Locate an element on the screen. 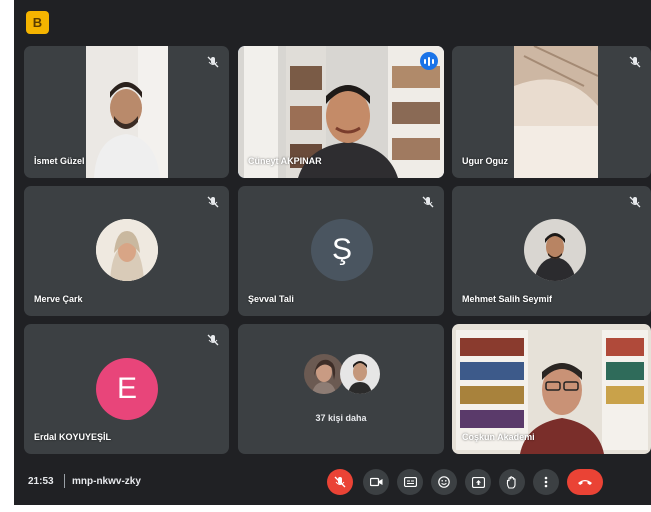 The image size is (651, 512). emoji-icon is located at coordinates (444, 482).